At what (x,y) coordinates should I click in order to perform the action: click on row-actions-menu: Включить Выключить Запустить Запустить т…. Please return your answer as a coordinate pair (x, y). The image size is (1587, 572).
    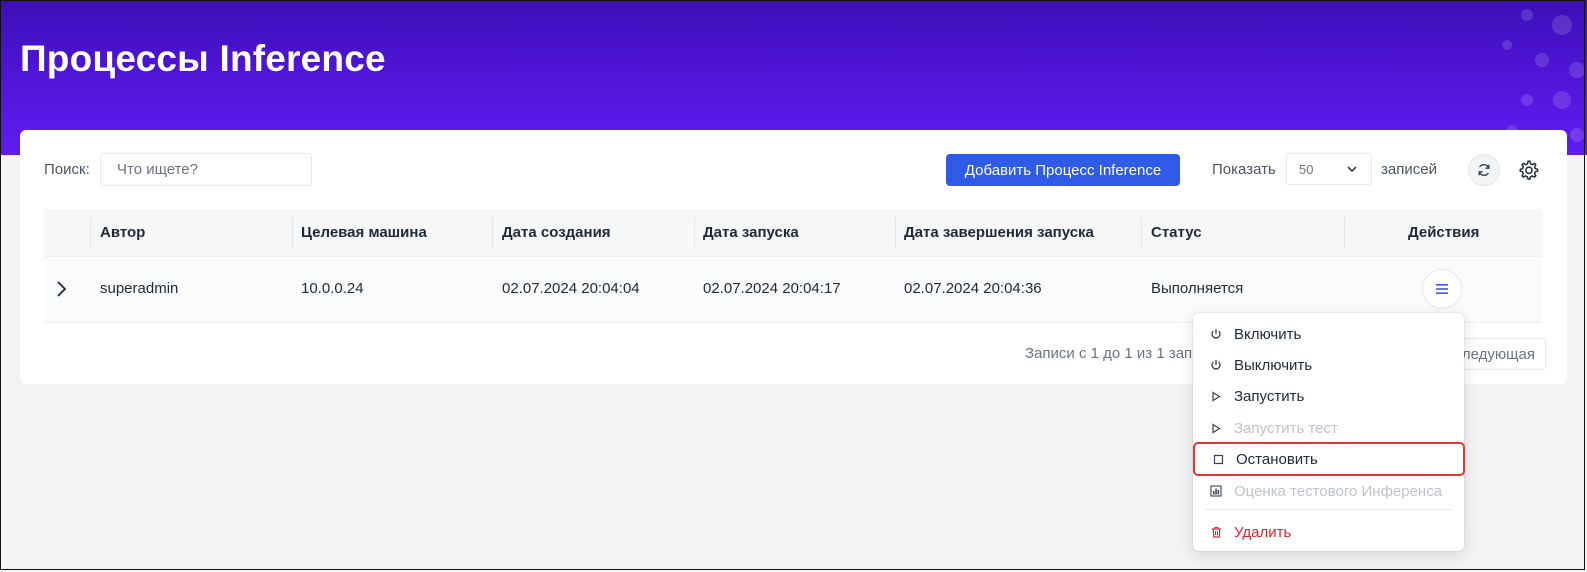
    Looking at the image, I should click on (1329, 432).